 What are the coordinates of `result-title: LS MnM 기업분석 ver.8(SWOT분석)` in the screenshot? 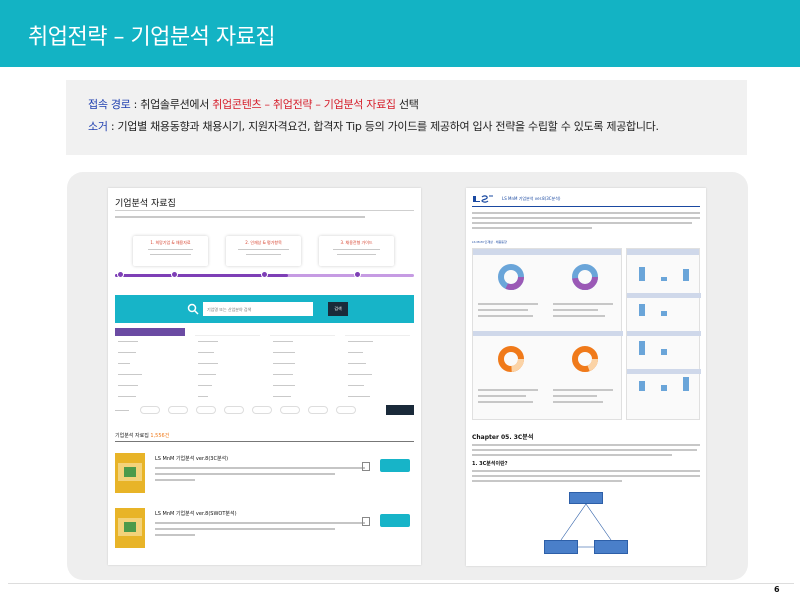 It's located at (196, 513).